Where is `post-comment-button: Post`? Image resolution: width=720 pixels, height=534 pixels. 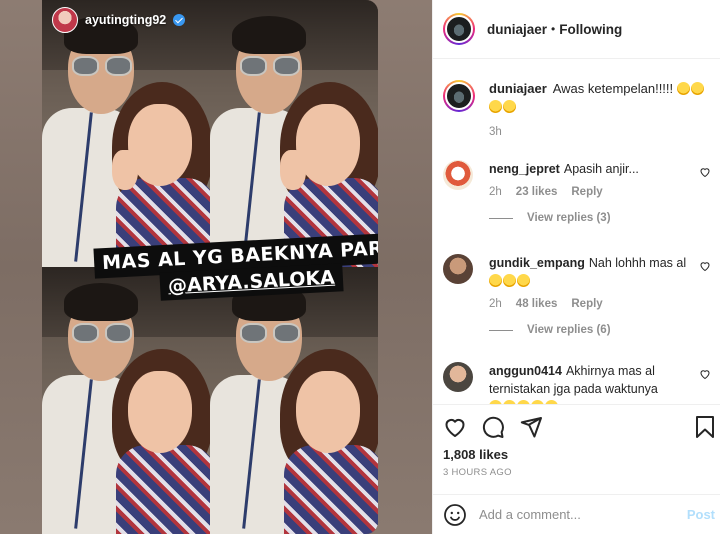 post-comment-button: Post is located at coordinates (701, 514).